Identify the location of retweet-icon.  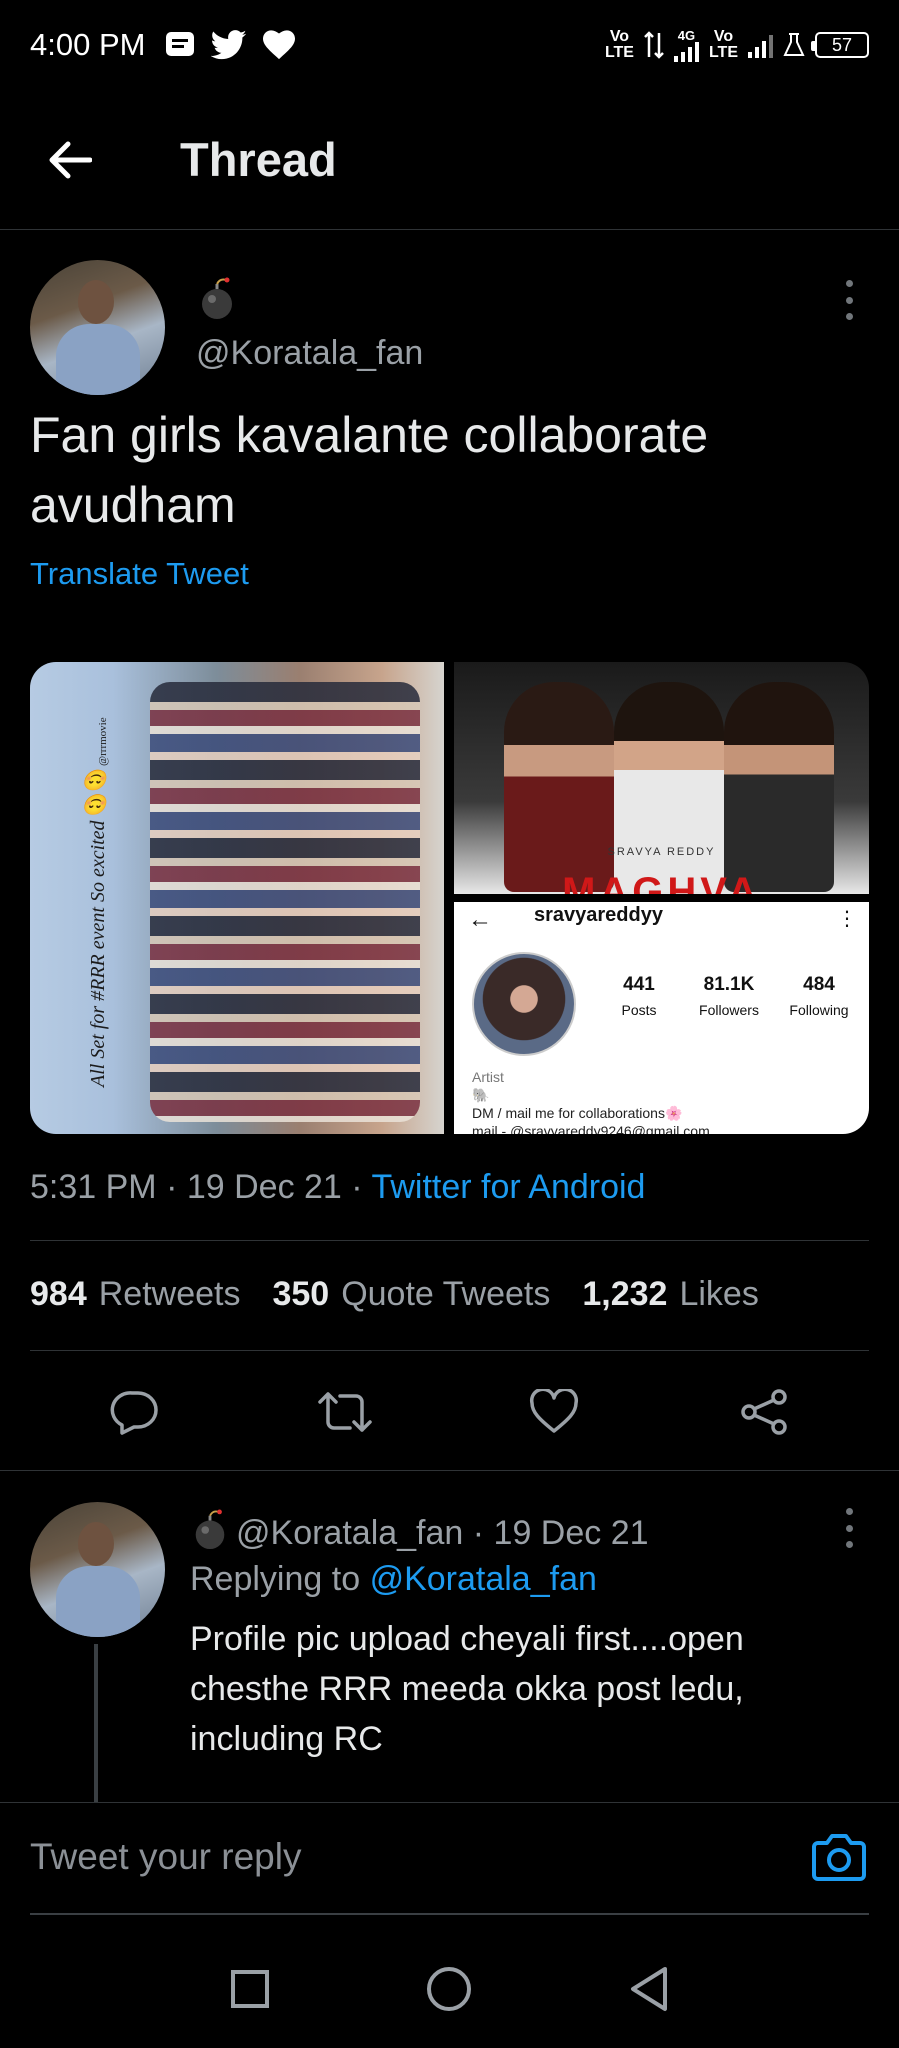
(344, 1412).